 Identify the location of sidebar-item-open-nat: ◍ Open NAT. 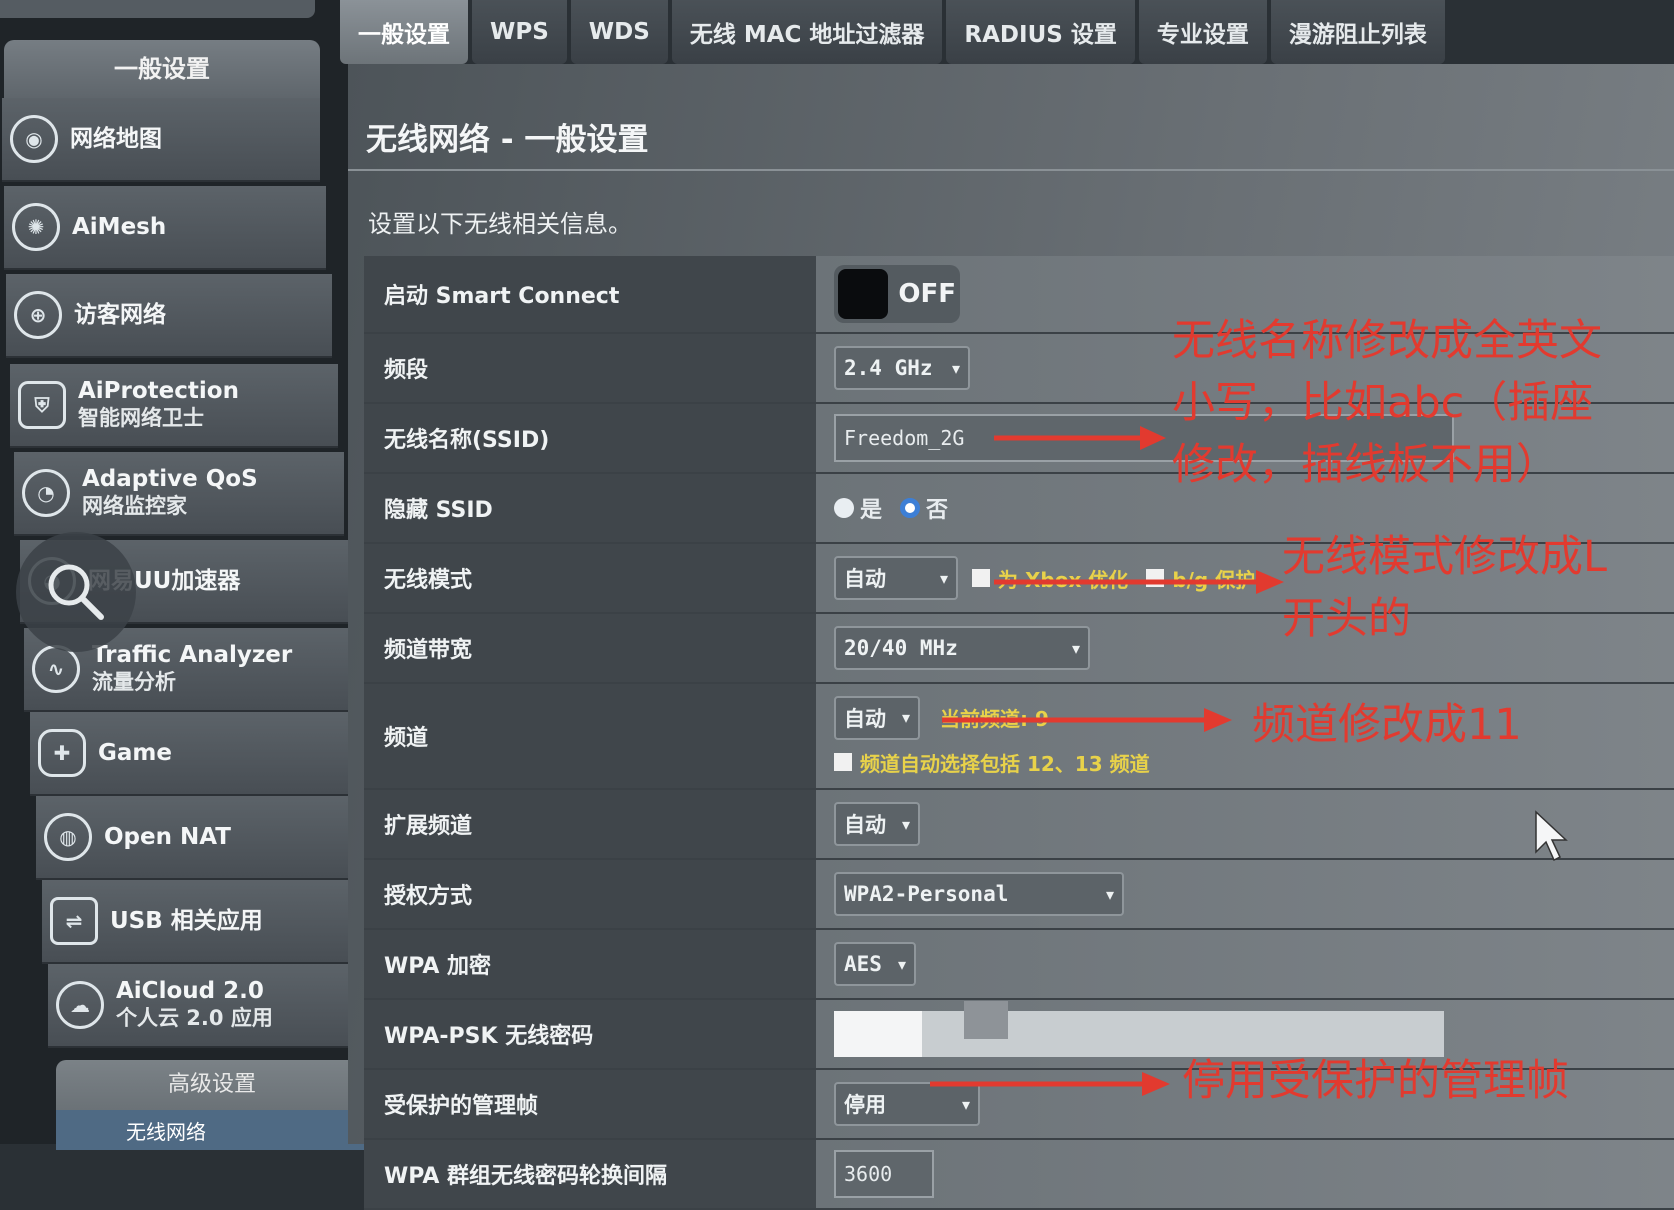
(200, 838).